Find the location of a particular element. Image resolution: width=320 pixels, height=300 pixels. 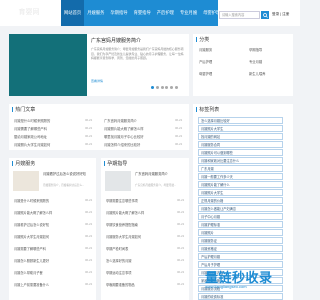

nav-item-yuesao: 月嫂服务 is located at coordinates (95, 13).